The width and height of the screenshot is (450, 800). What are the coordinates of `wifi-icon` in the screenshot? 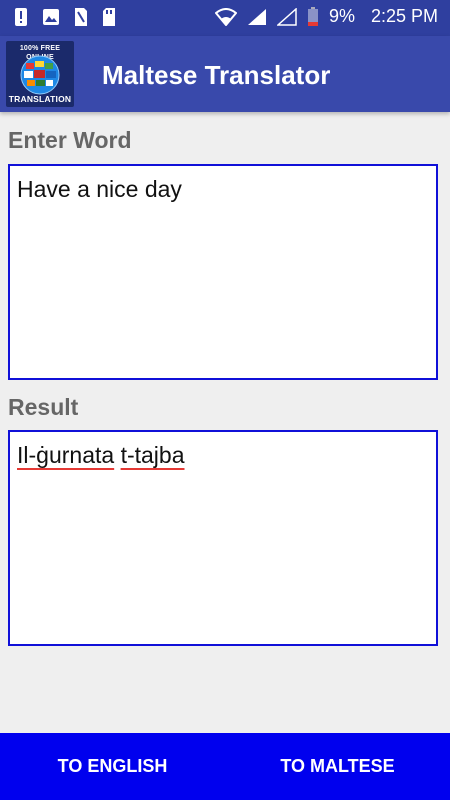 It's located at (225, 16).